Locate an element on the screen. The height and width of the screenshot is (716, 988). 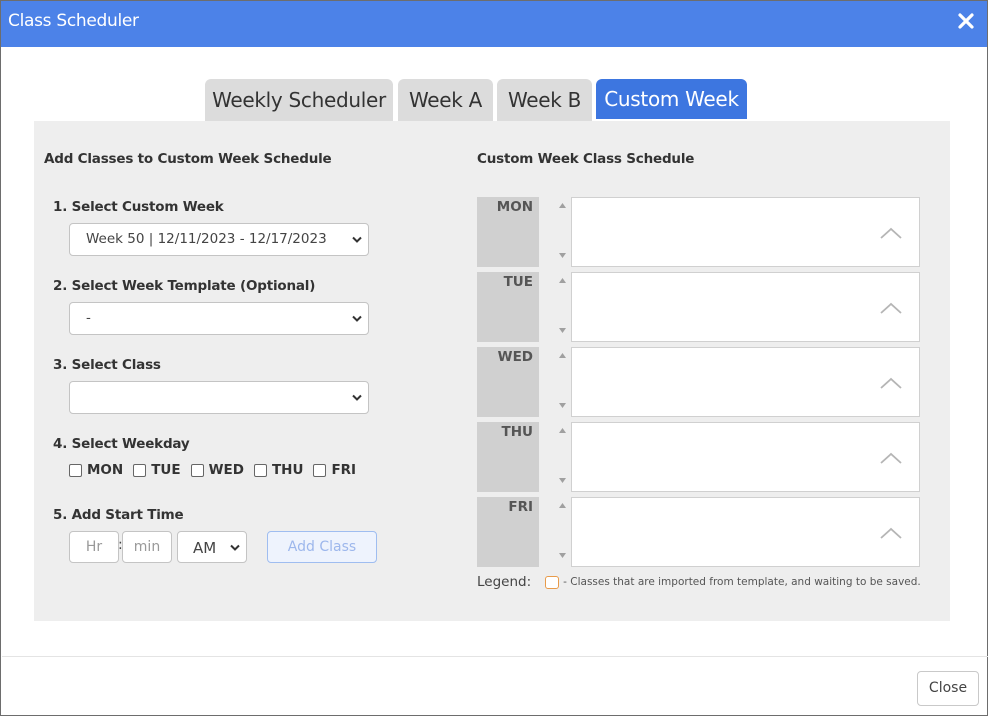
legend-swatch is located at coordinates (552, 582).